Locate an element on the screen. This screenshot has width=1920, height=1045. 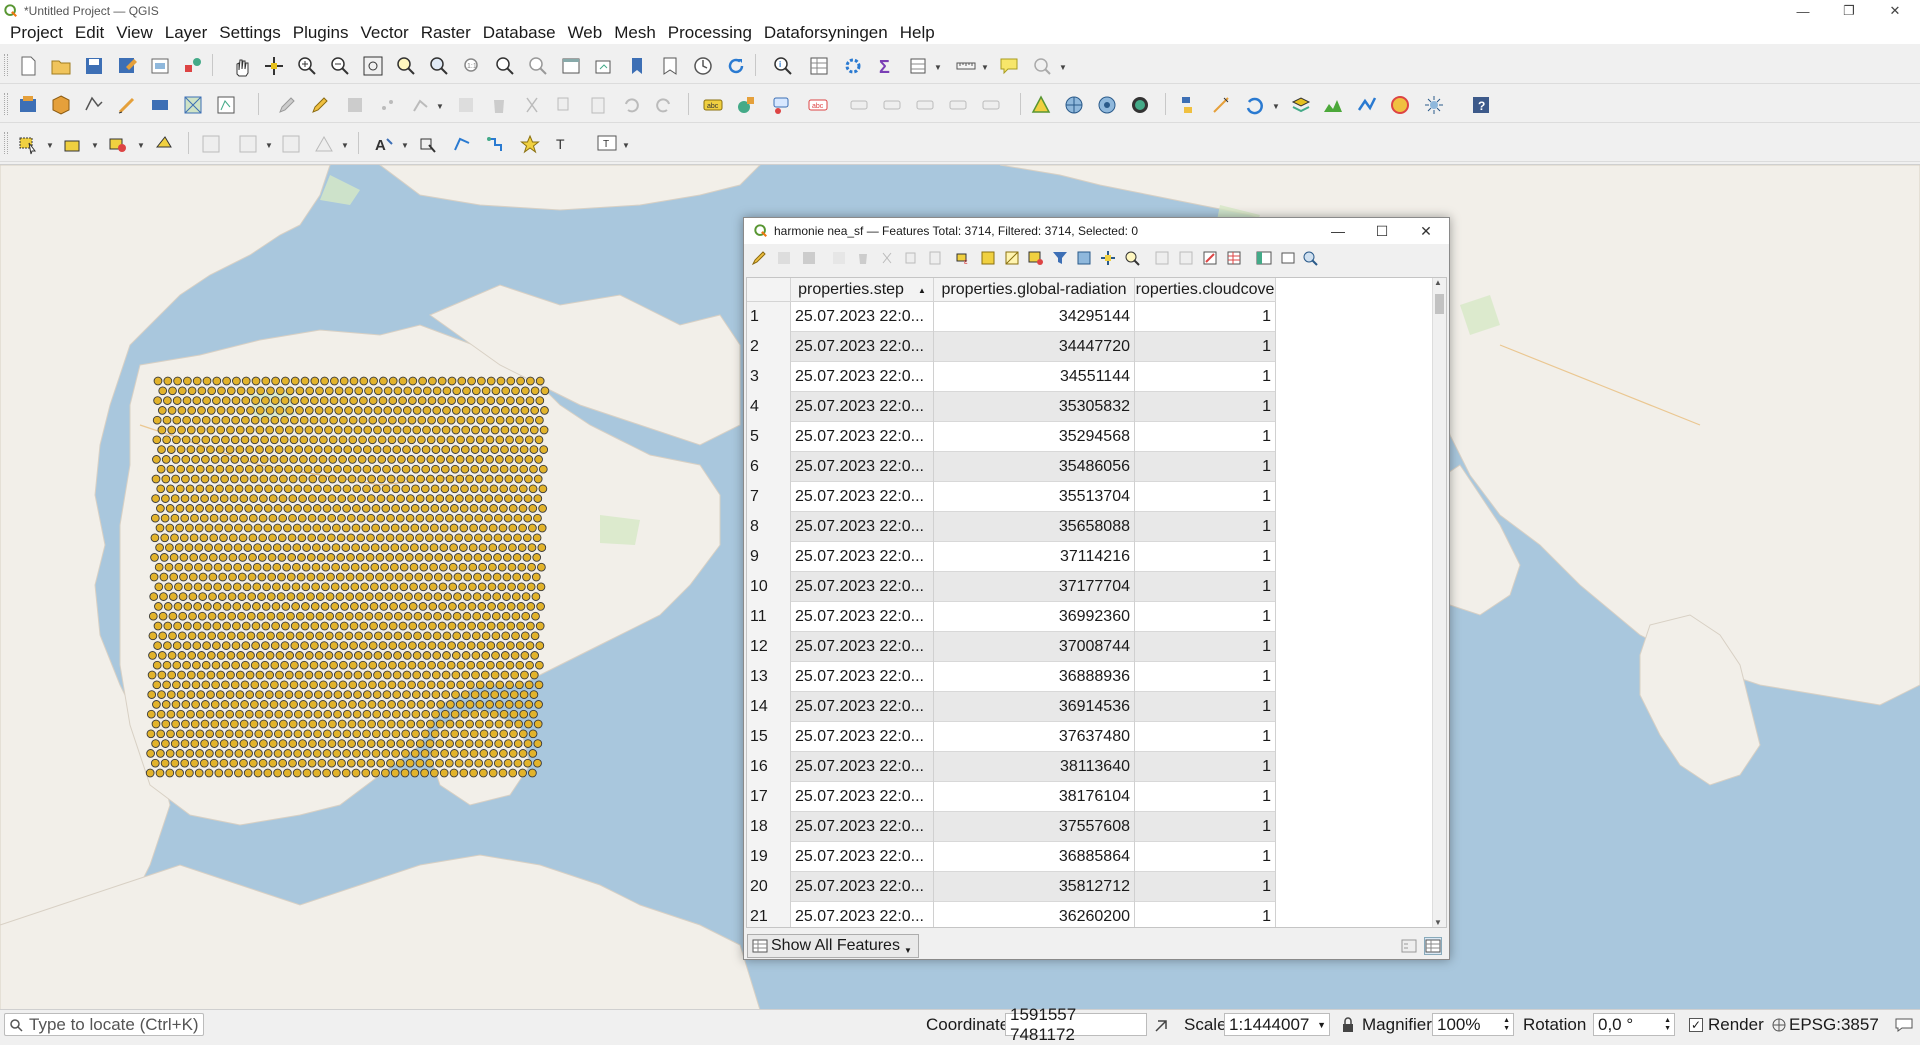
deselect-all-icon is located at coordinates (118, 144).